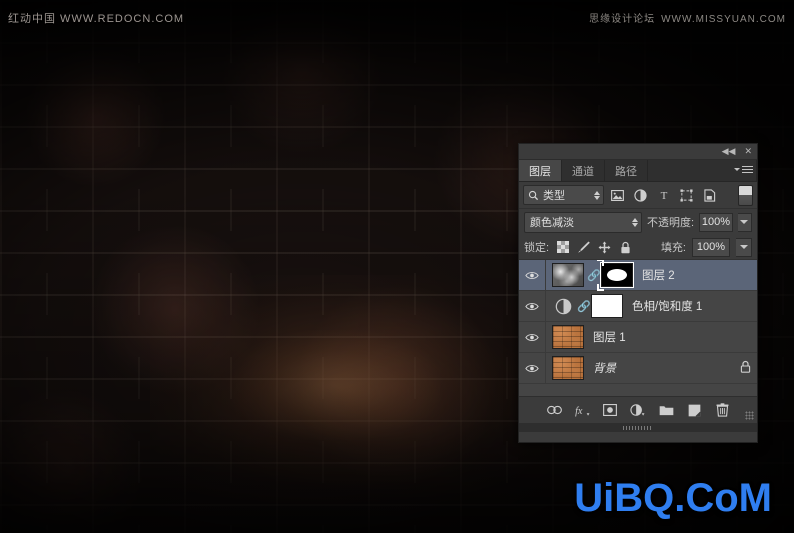 The width and height of the screenshot is (794, 533). Describe the element at coordinates (747, 169) in the screenshot. I see `hamburger-icon` at that location.